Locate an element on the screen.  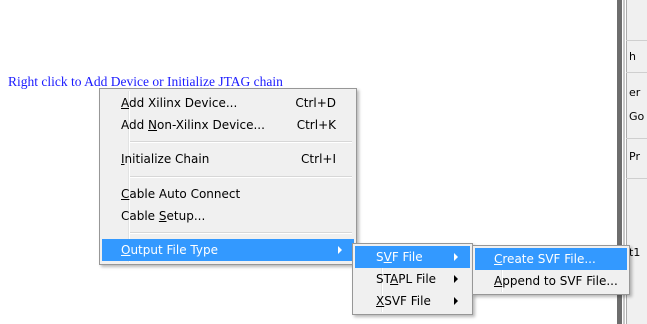
menu-item-add-non-xilinx-device: Add Non-Xilinx Device... Ctrl+K is located at coordinates (228, 125).